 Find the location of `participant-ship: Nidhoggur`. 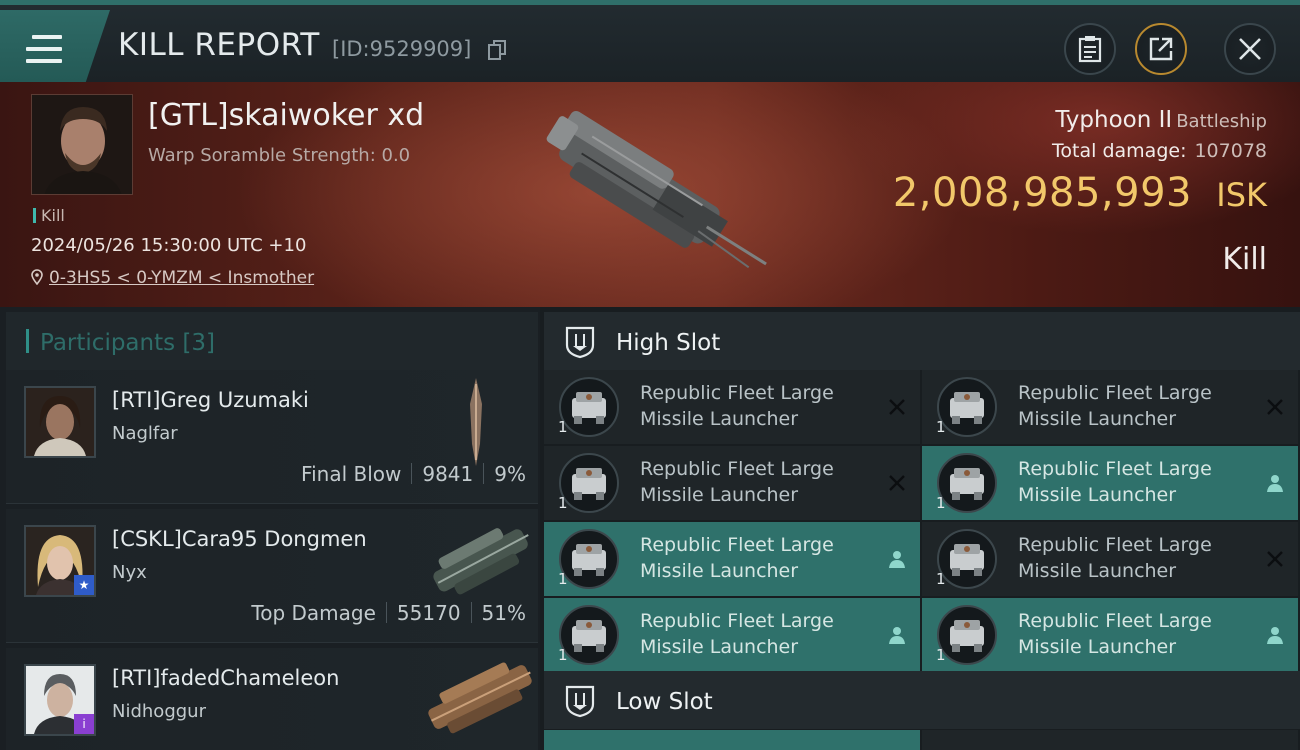

participant-ship: Nidhoggur is located at coordinates (159, 711).